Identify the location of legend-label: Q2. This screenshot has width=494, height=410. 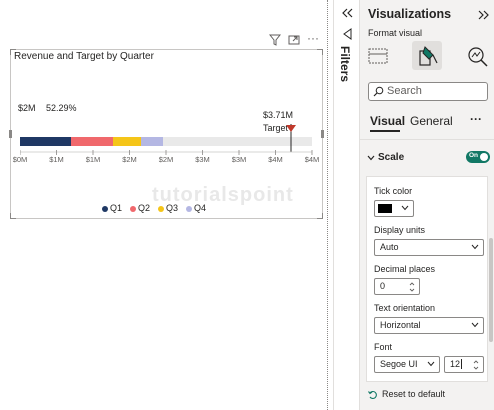
(144, 208).